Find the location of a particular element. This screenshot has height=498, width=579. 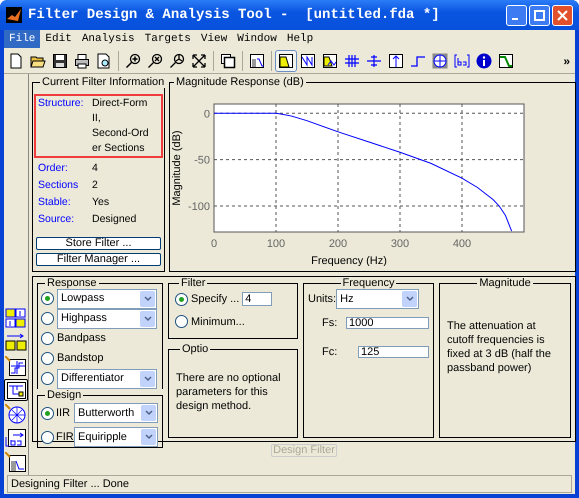

info-value: 2 is located at coordinates (95, 185).